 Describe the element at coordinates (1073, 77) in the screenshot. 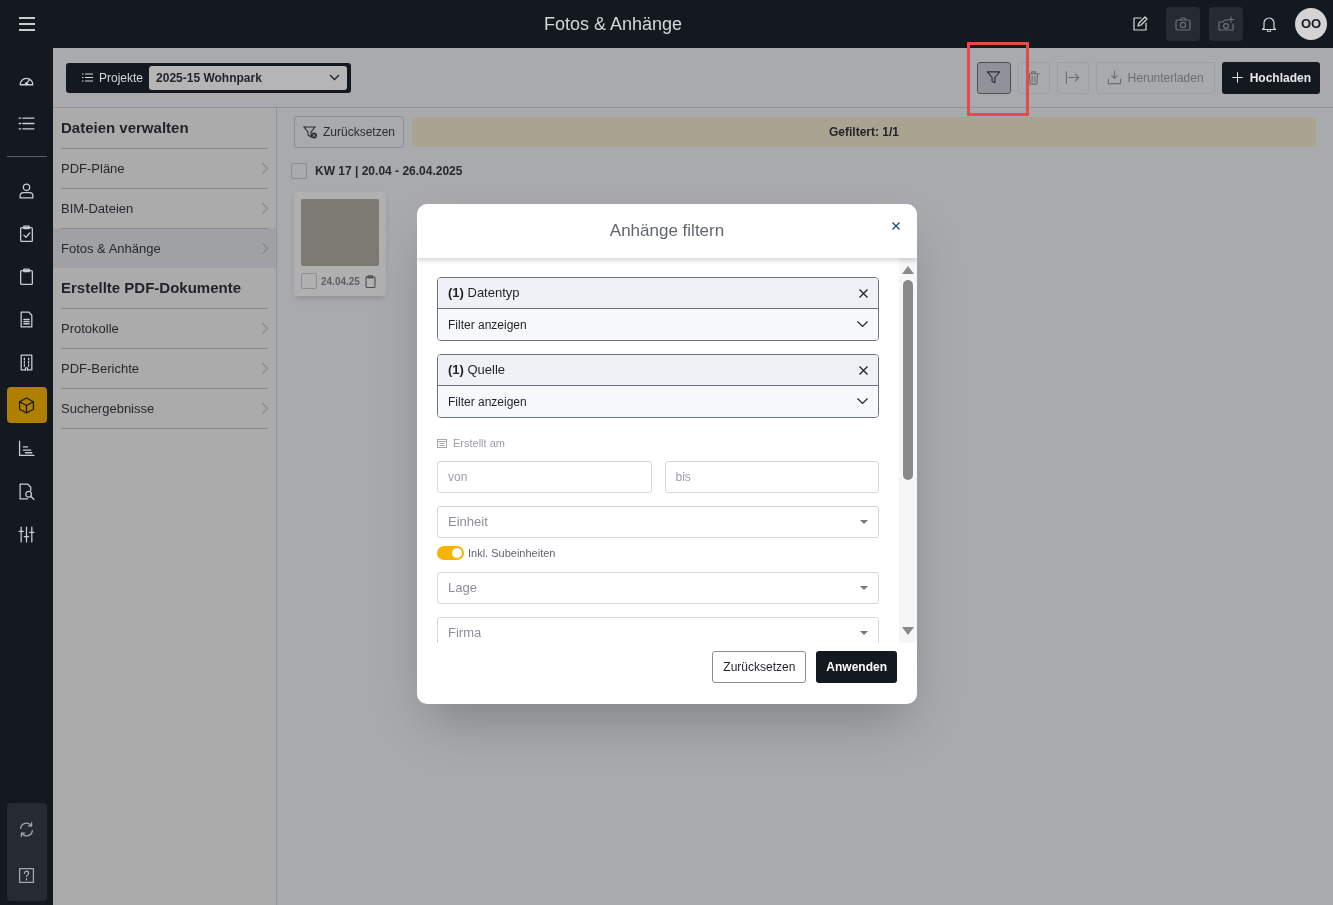

I see `export-icon` at that location.